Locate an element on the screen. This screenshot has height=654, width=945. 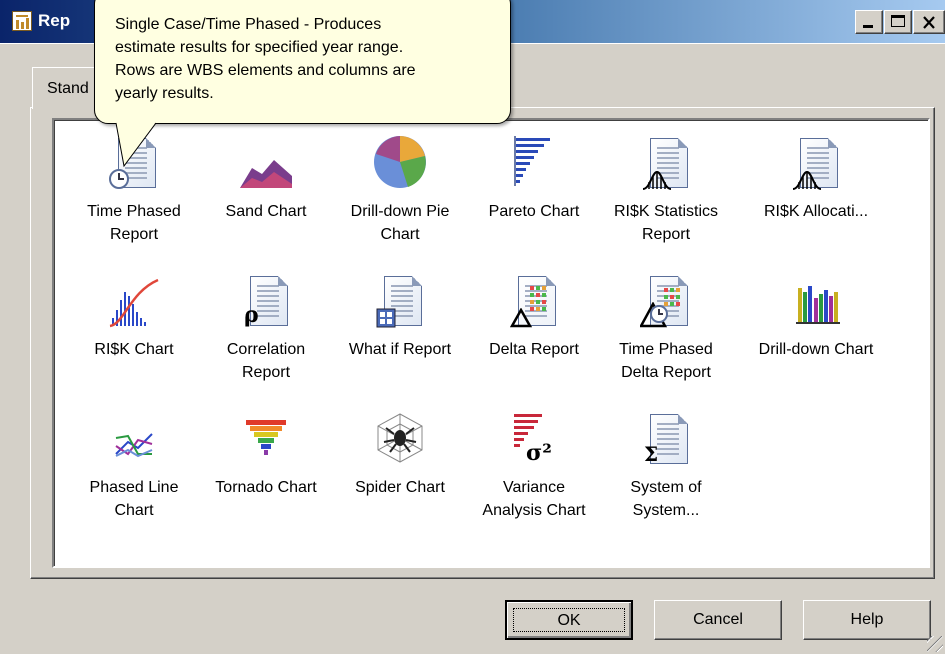
close-button is located at coordinates (929, 22).